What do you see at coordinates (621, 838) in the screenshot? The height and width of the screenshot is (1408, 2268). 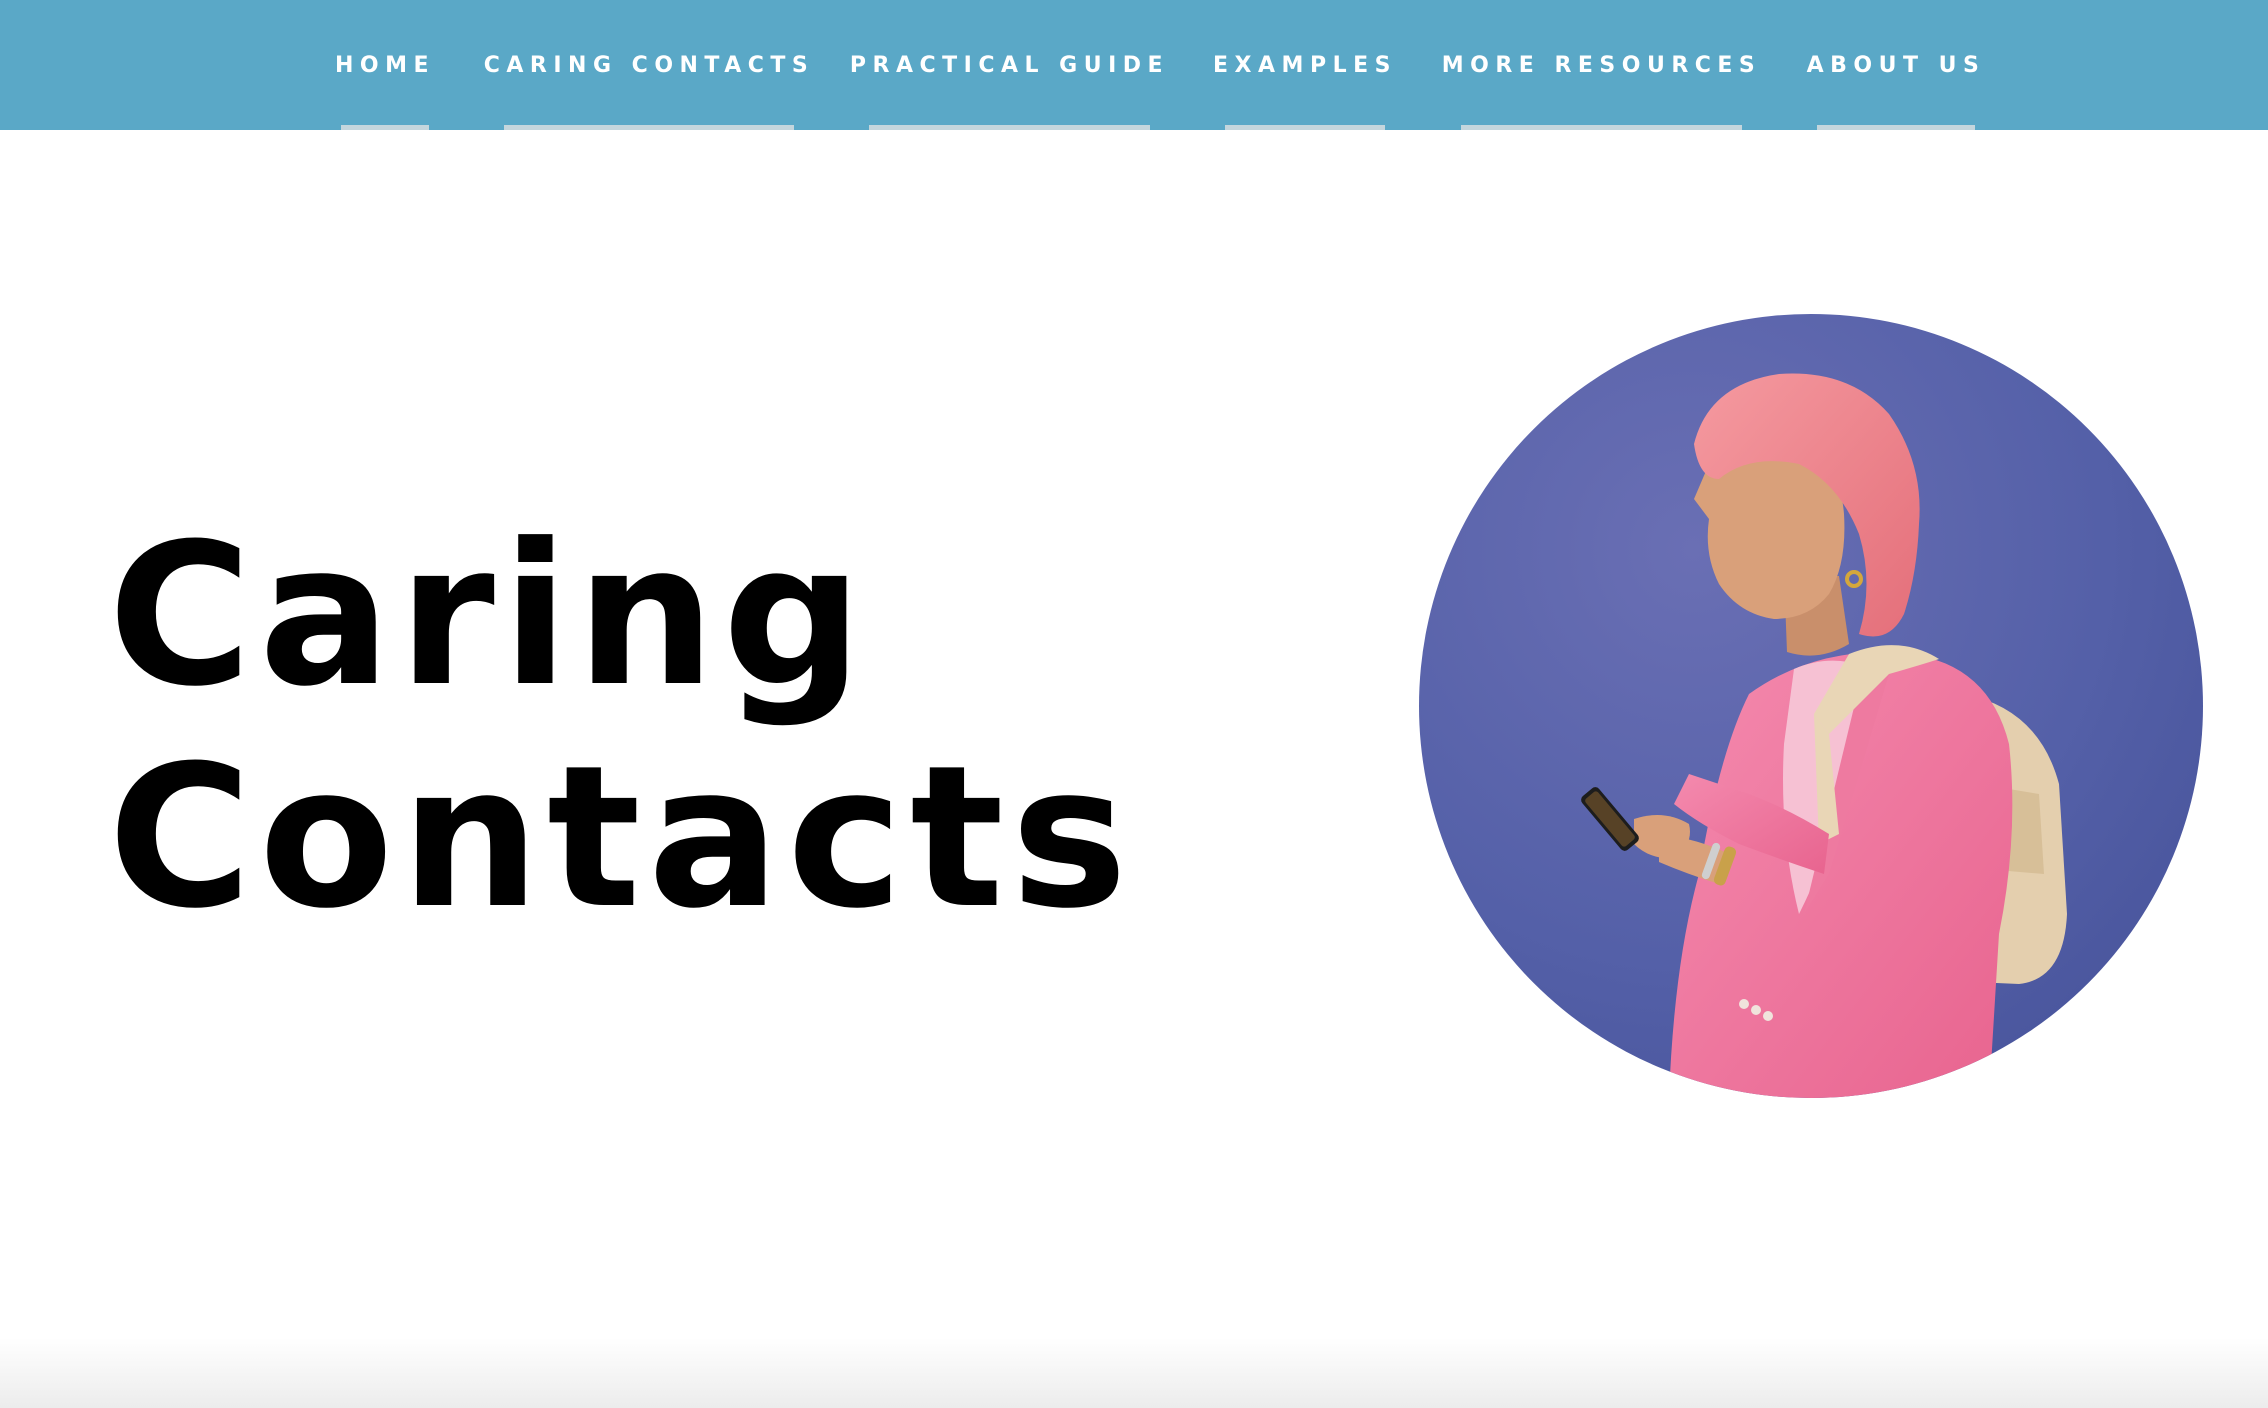 I see `hero-title-line-2: Contacts` at bounding box center [621, 838].